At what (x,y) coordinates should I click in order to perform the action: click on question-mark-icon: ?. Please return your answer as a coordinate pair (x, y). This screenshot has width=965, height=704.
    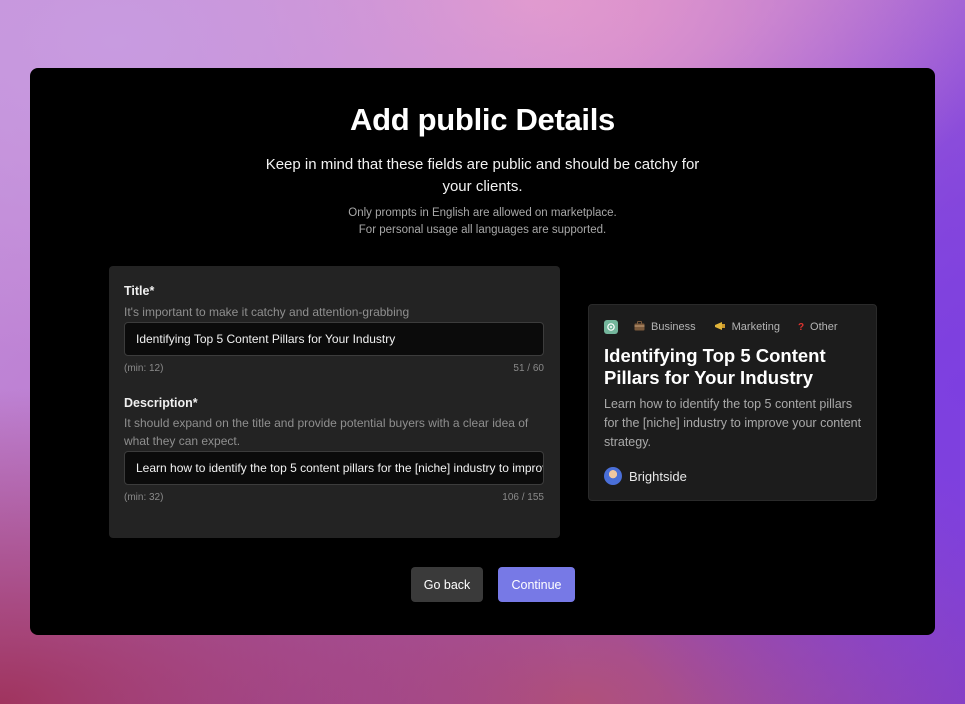
    Looking at the image, I should click on (801, 327).